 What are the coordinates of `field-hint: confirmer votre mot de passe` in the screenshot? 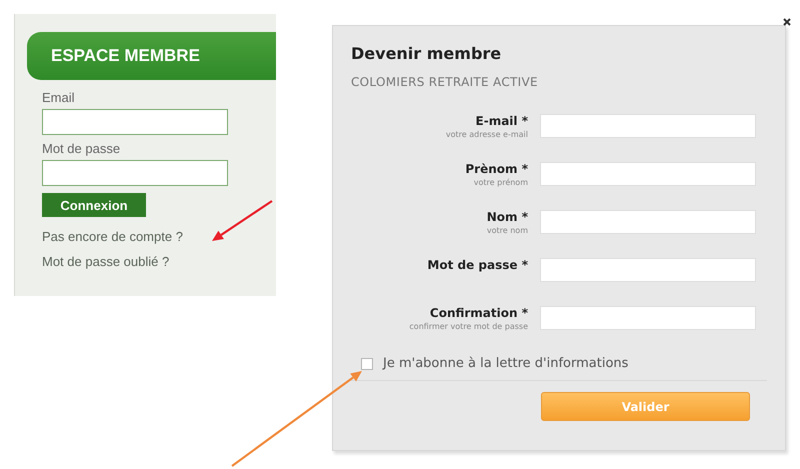 It's located at (468, 326).